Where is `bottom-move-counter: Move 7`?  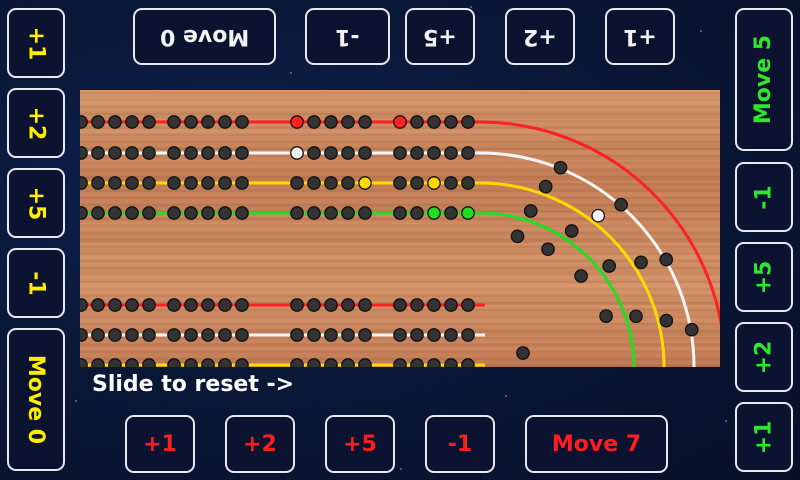 bottom-move-counter: Move 7 is located at coordinates (596, 444).